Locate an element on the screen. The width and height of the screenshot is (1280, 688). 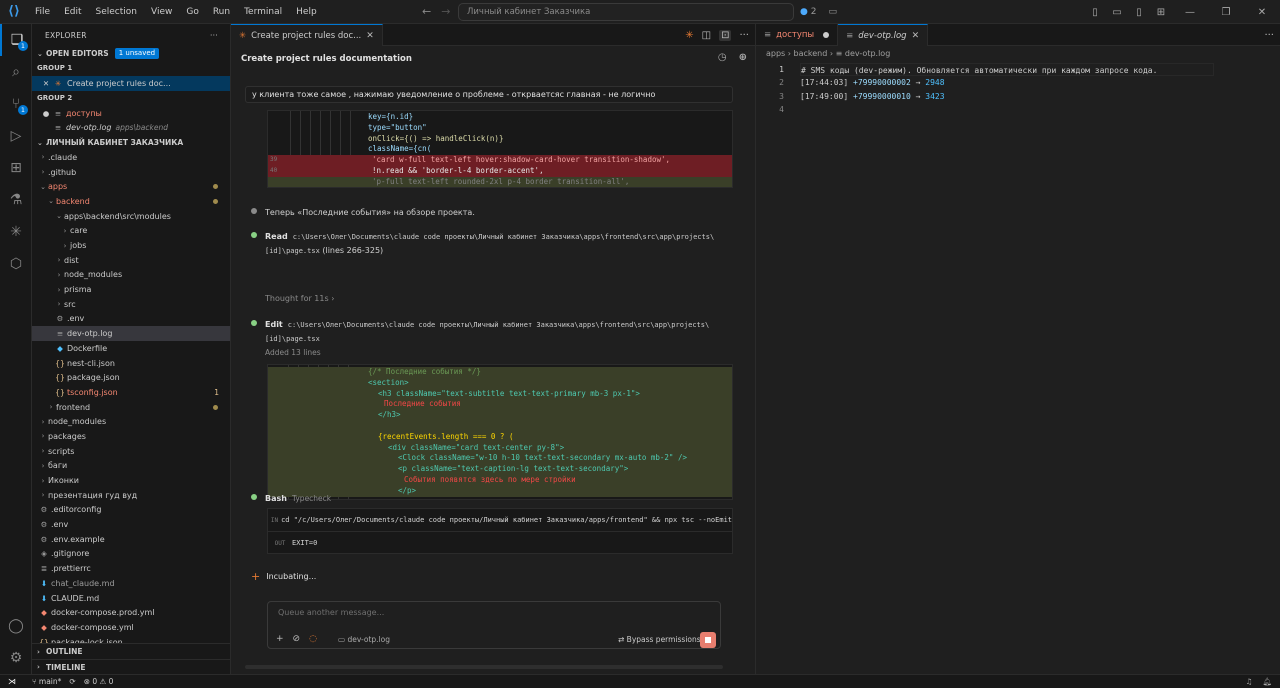
settings-gear-icon: ⚙ is located at coordinates (16, 658).